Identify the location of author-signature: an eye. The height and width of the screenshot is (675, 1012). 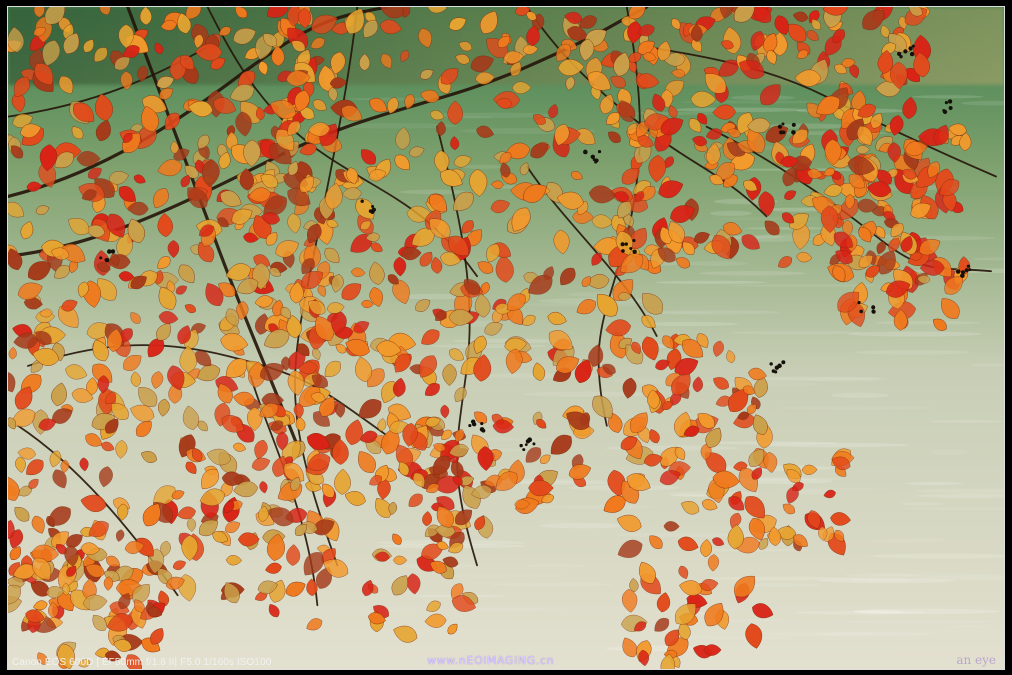
(976, 660).